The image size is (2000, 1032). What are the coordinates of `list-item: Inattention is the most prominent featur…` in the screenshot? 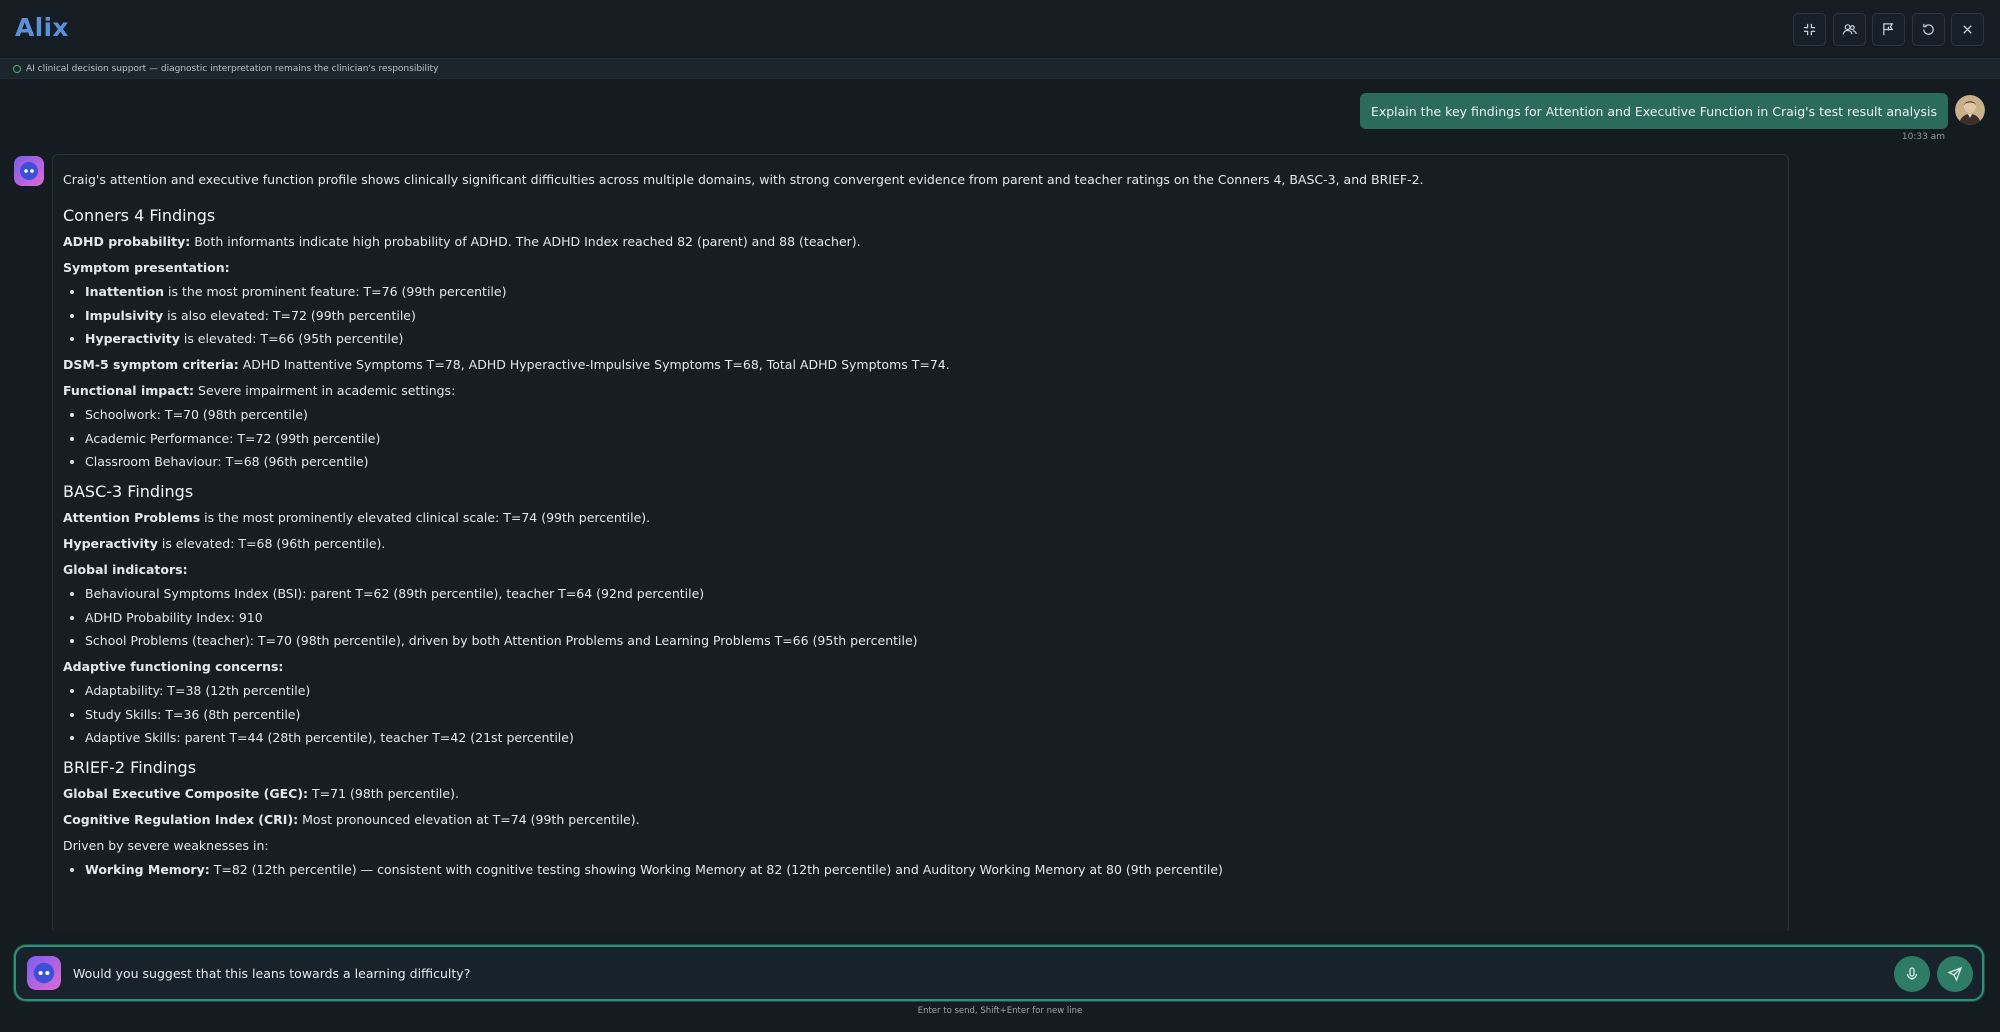 It's located at (931, 292).